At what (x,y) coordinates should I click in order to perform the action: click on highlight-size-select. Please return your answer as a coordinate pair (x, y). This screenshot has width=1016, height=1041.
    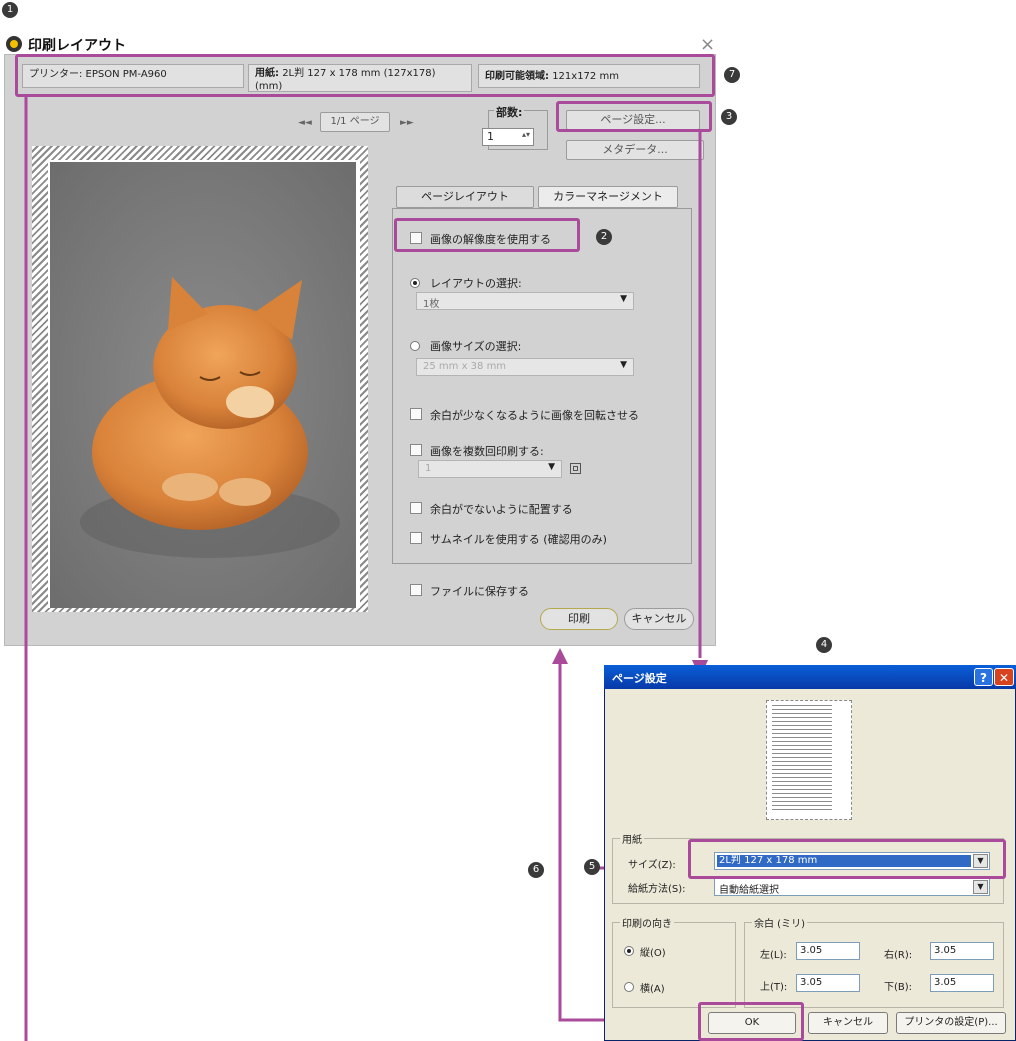
    Looking at the image, I should click on (847, 859).